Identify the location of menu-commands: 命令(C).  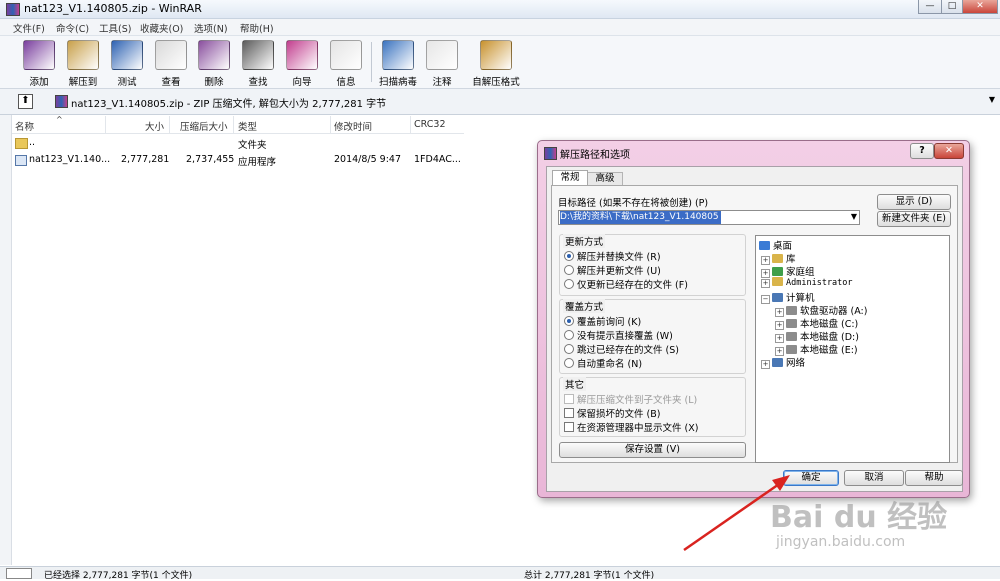
(72, 28).